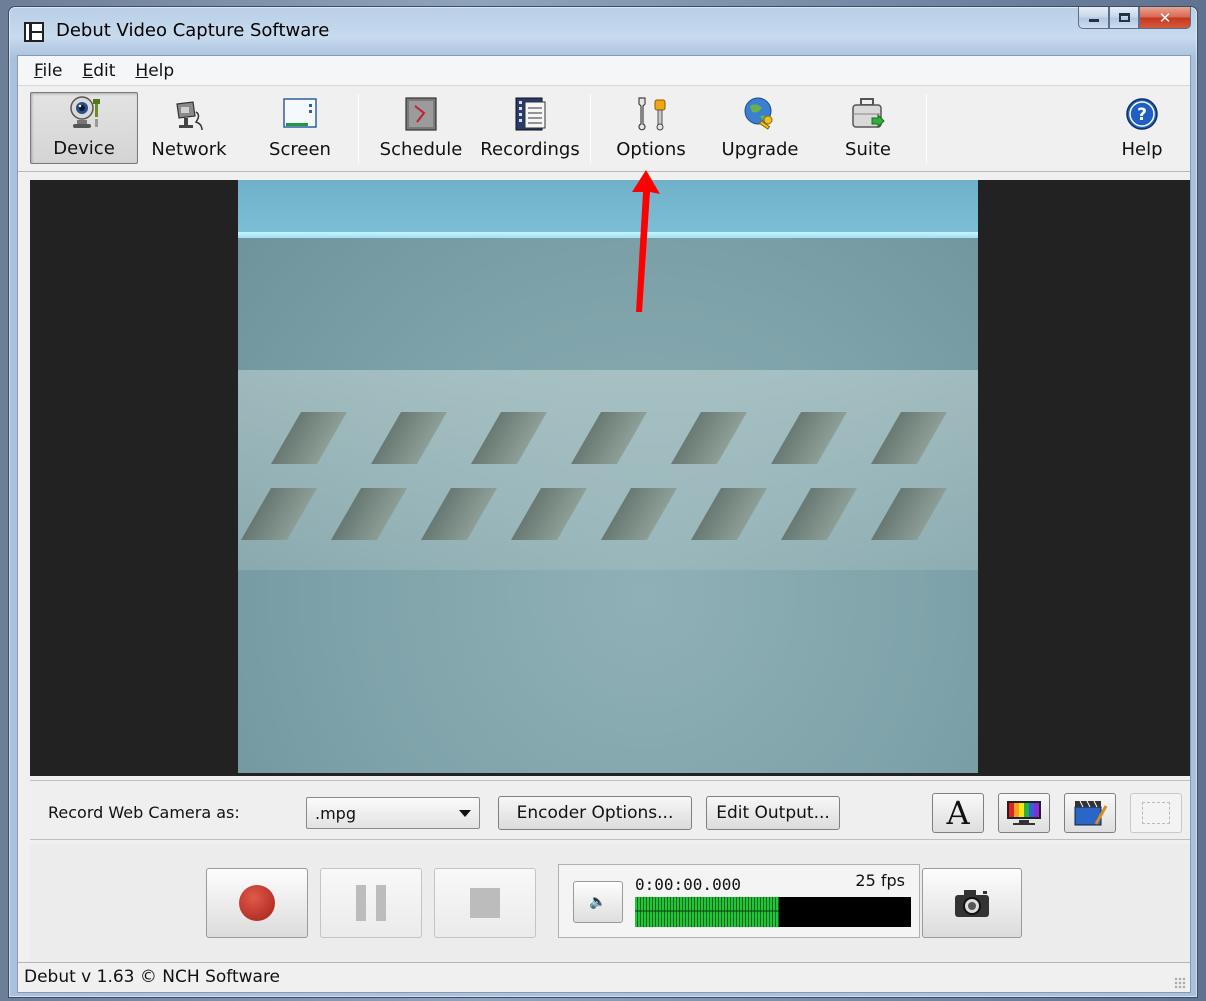 This screenshot has height=1001, width=1206. I want to click on stop-button, so click(485, 903).